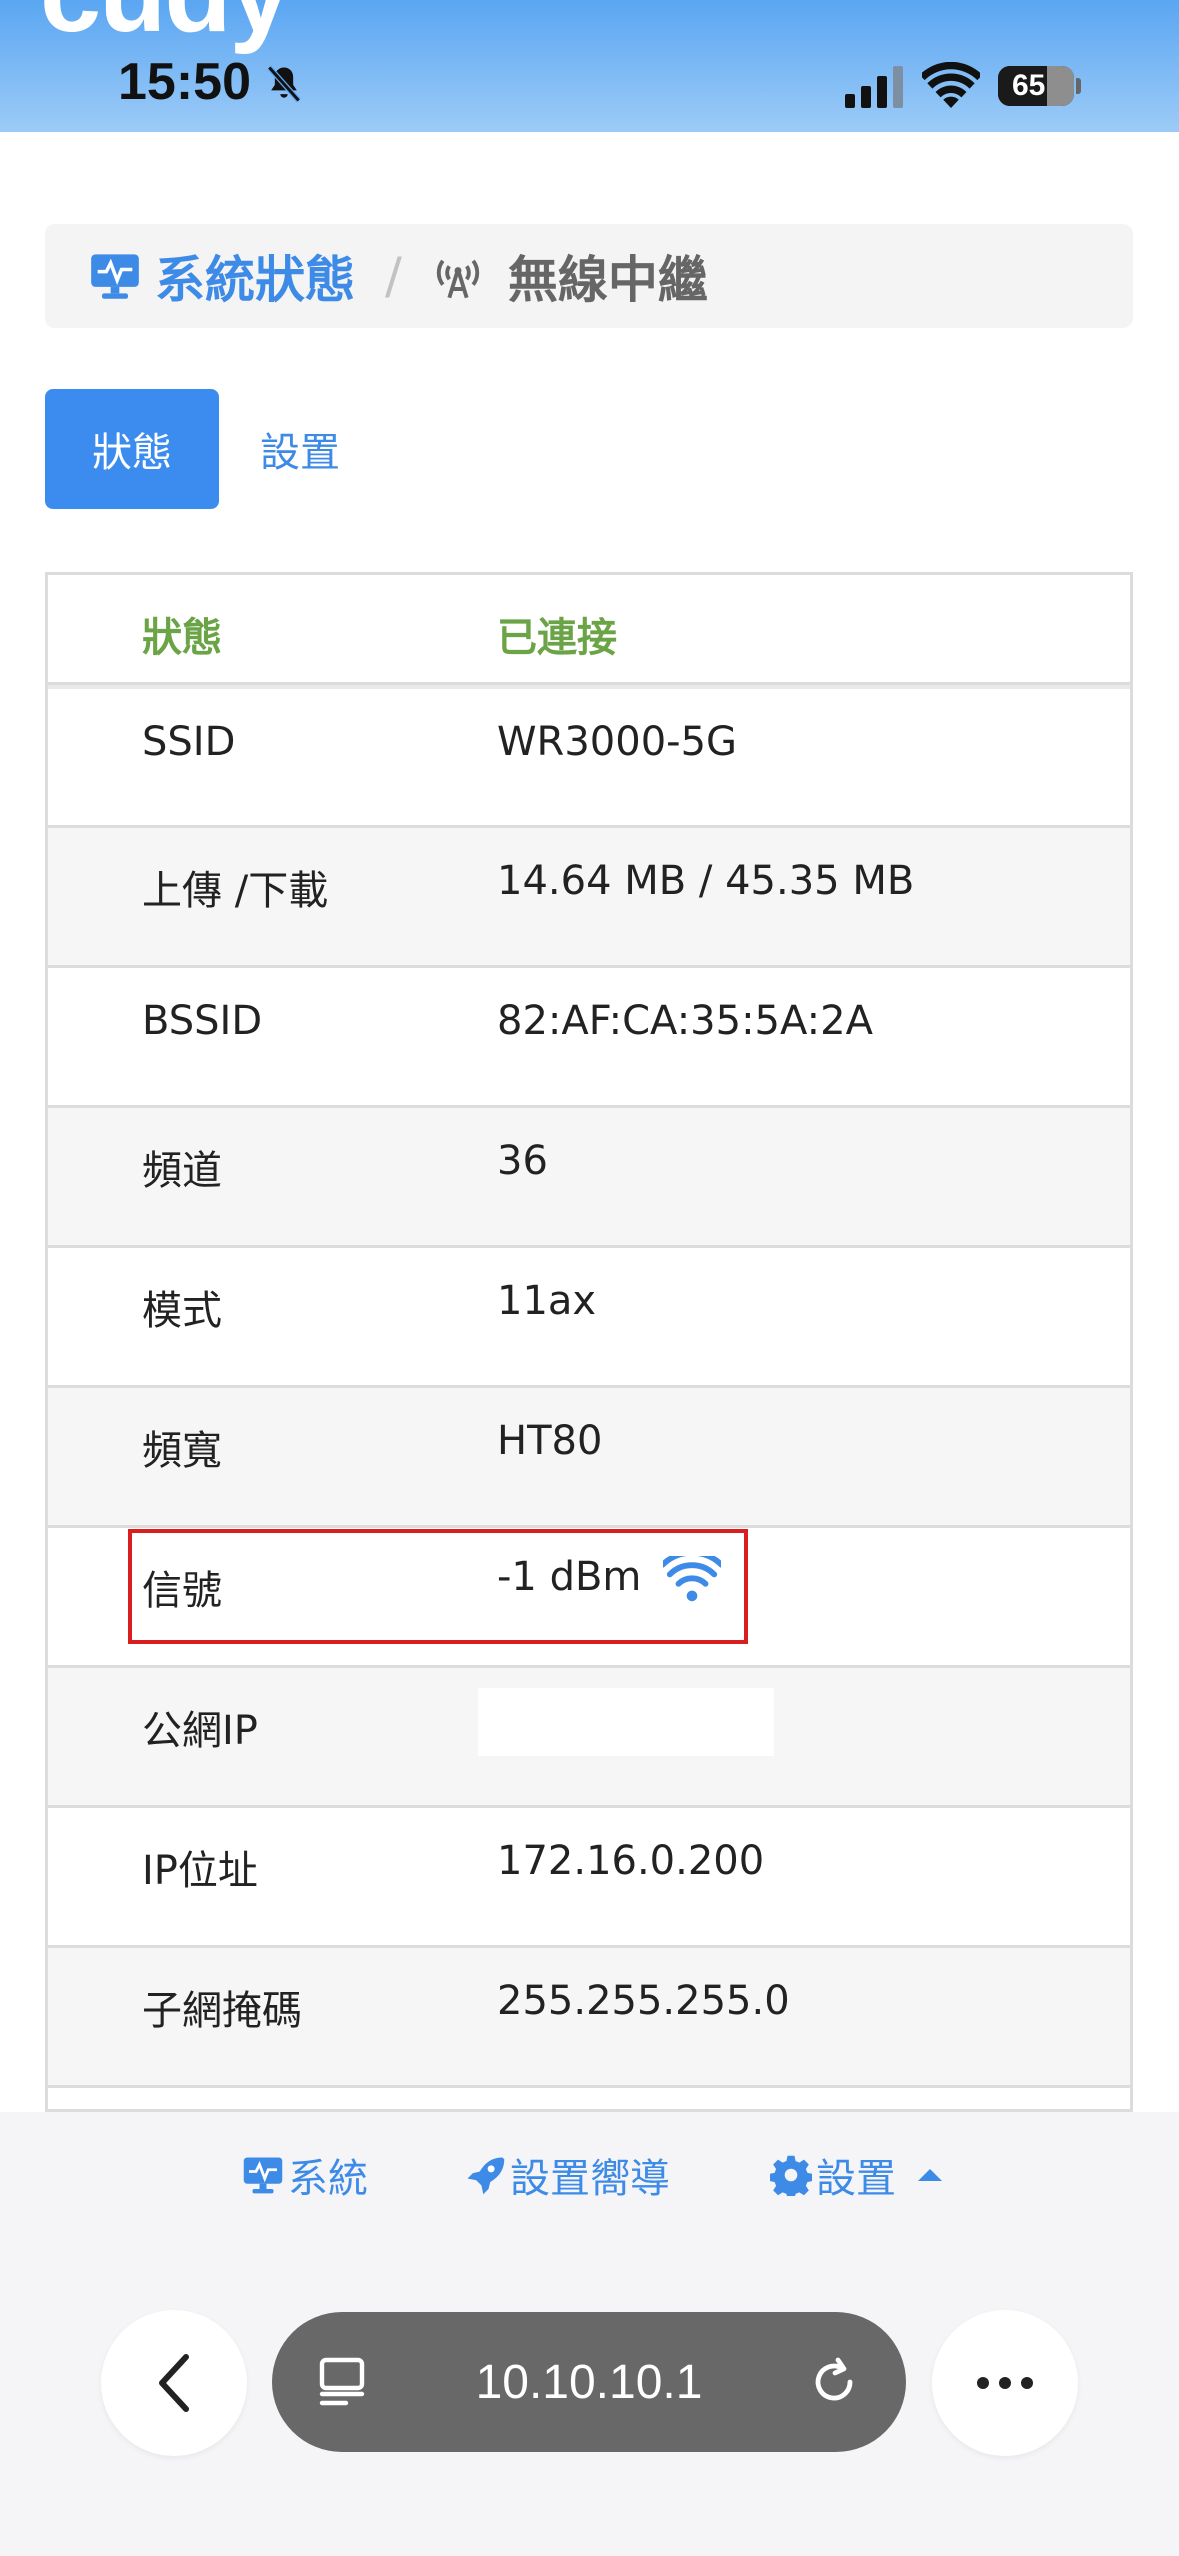  Describe the element at coordinates (235, 891) in the screenshot. I see `row-label: 上傳 /下載` at that location.